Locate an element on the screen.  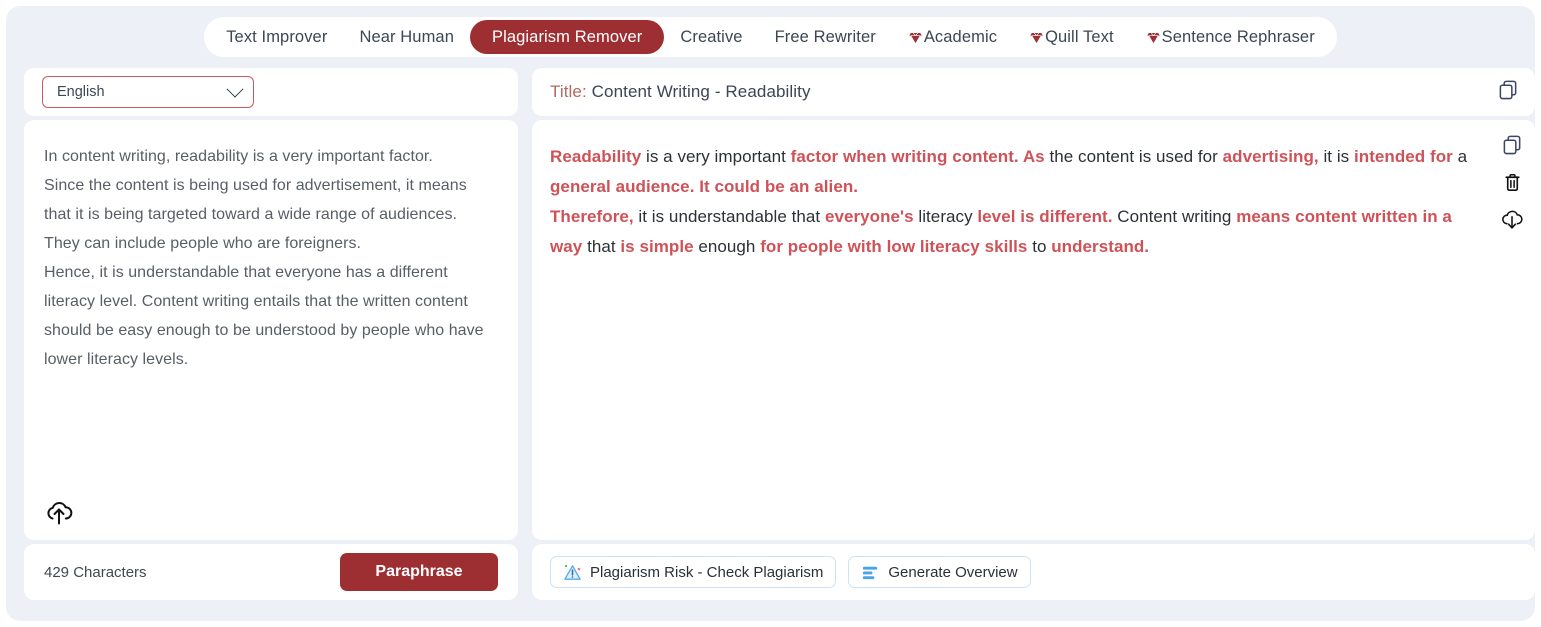
output-plain: Content writing is located at coordinates (1174, 216).